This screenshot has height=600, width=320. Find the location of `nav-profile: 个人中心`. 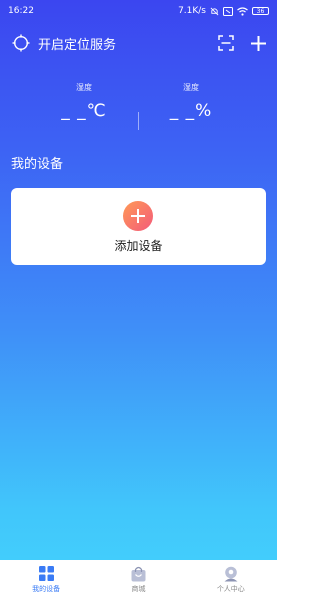

nav-profile: 个人中心 is located at coordinates (231, 577).